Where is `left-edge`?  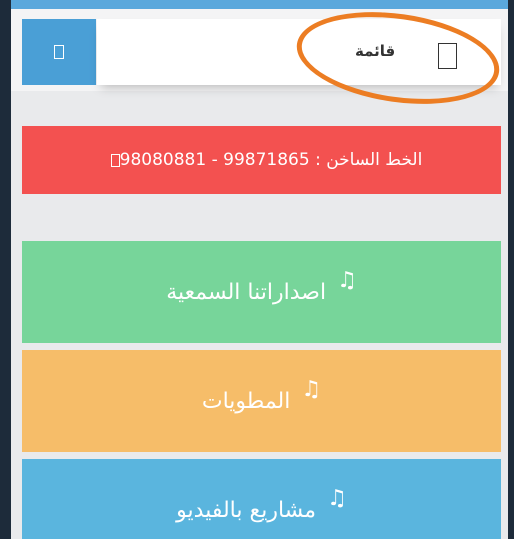 left-edge is located at coordinates (5, 269).